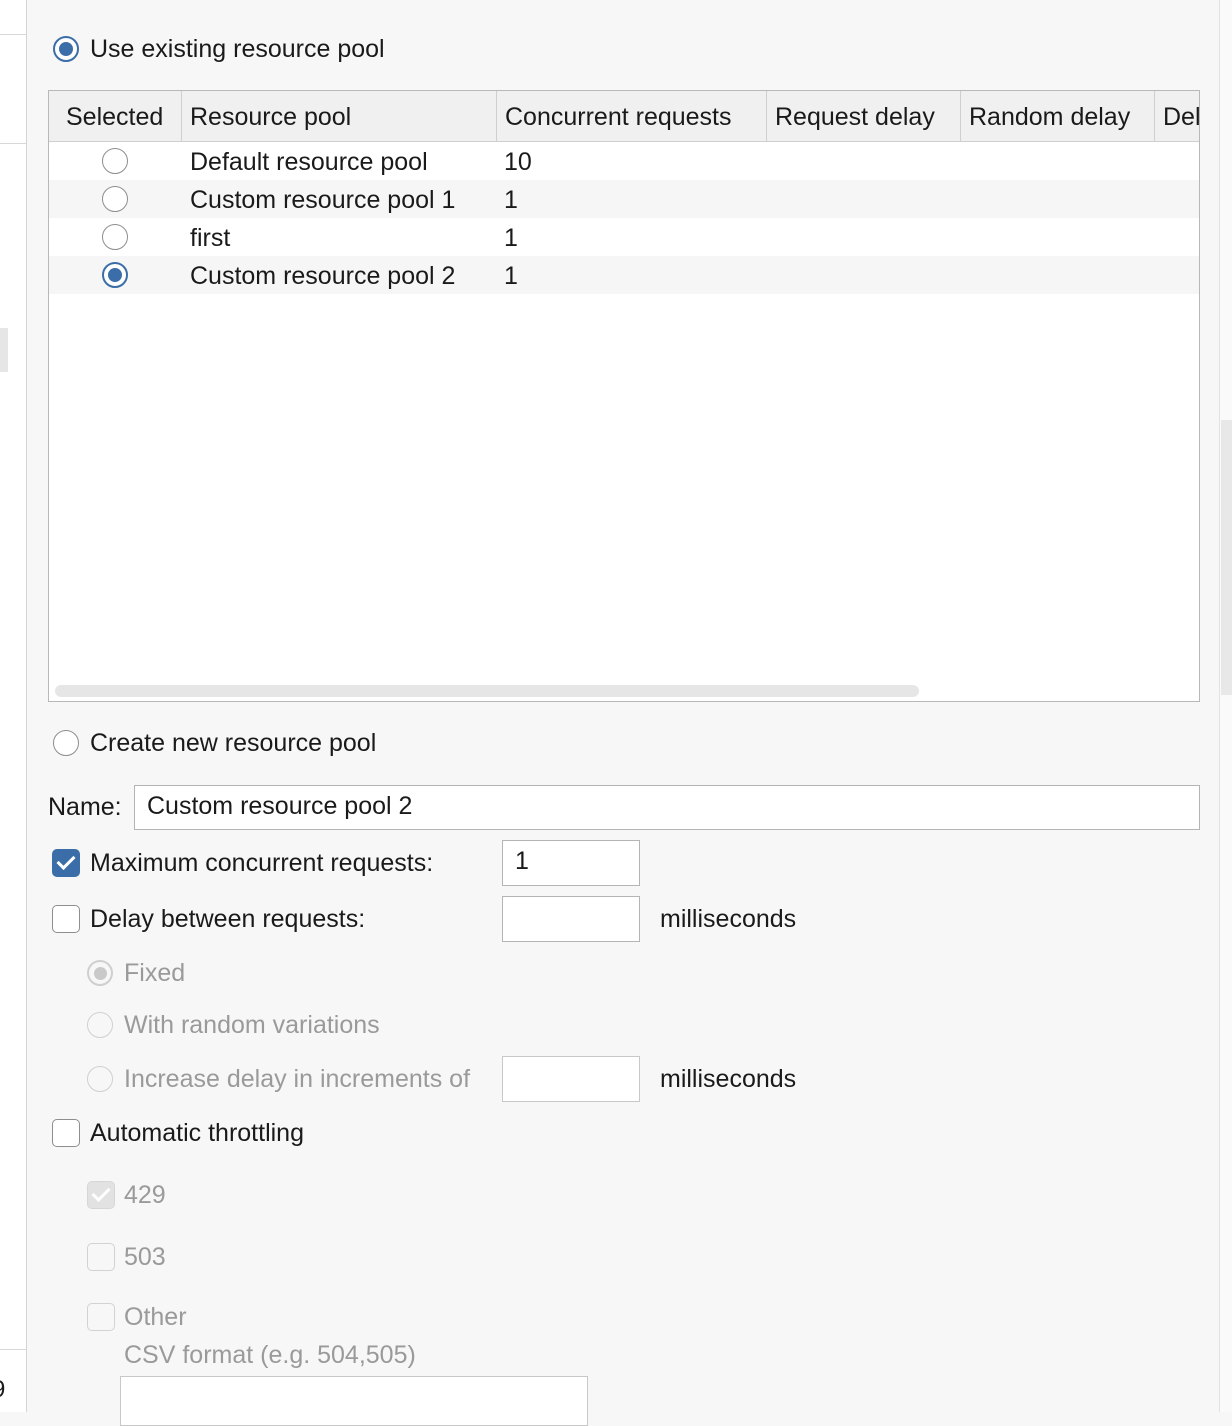 The width and height of the screenshot is (1232, 1426). Describe the element at coordinates (66, 49) in the screenshot. I see `use-existing-pool-radio` at that location.